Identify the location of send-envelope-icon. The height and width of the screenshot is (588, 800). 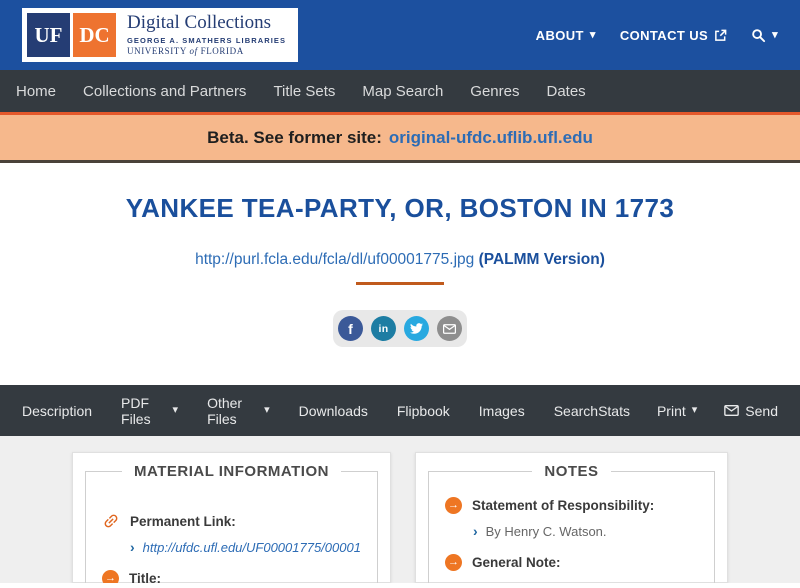
(732, 410).